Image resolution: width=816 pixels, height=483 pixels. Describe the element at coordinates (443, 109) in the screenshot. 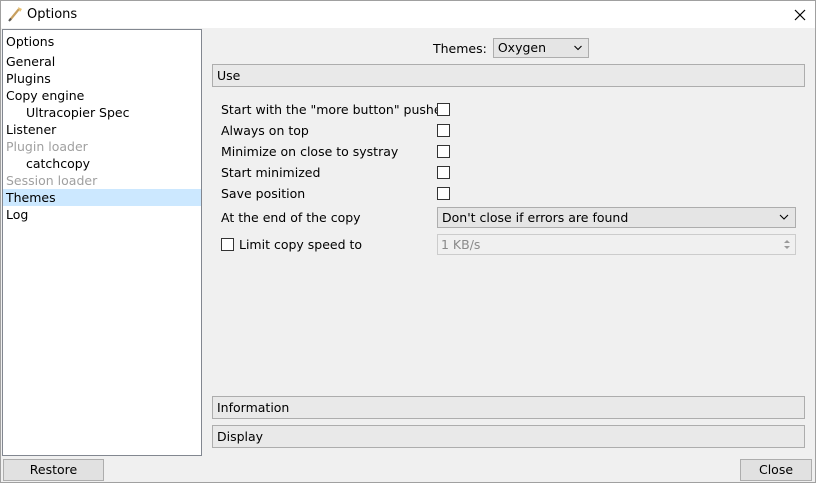

I see `more-button-checkbox` at that location.